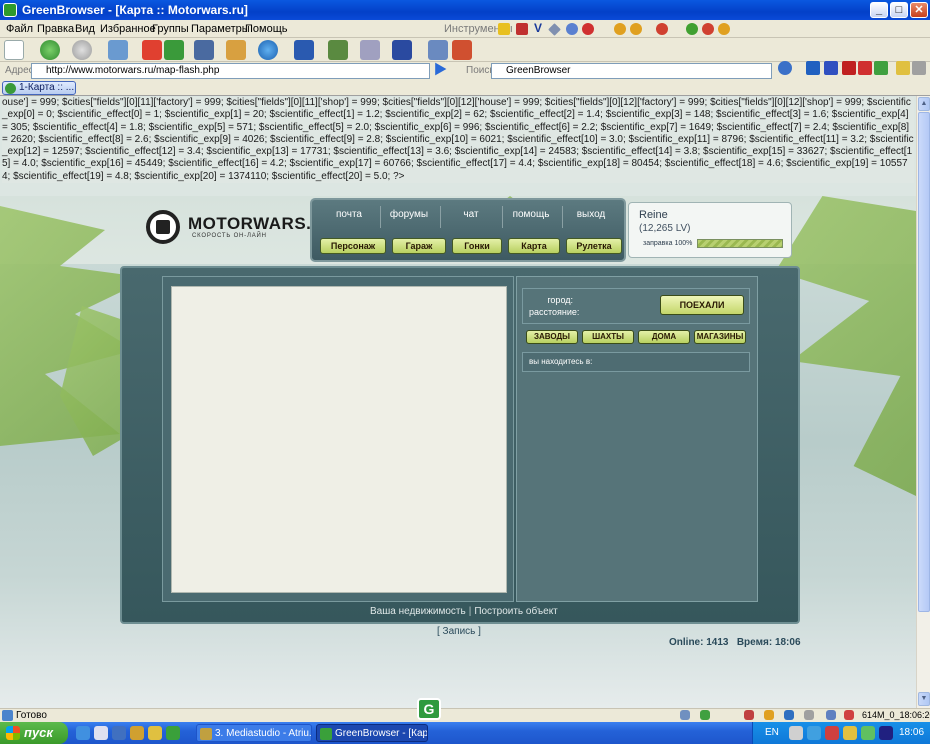 The height and width of the screenshot is (744, 930). I want to click on menu-file: Файл, so click(19, 29).